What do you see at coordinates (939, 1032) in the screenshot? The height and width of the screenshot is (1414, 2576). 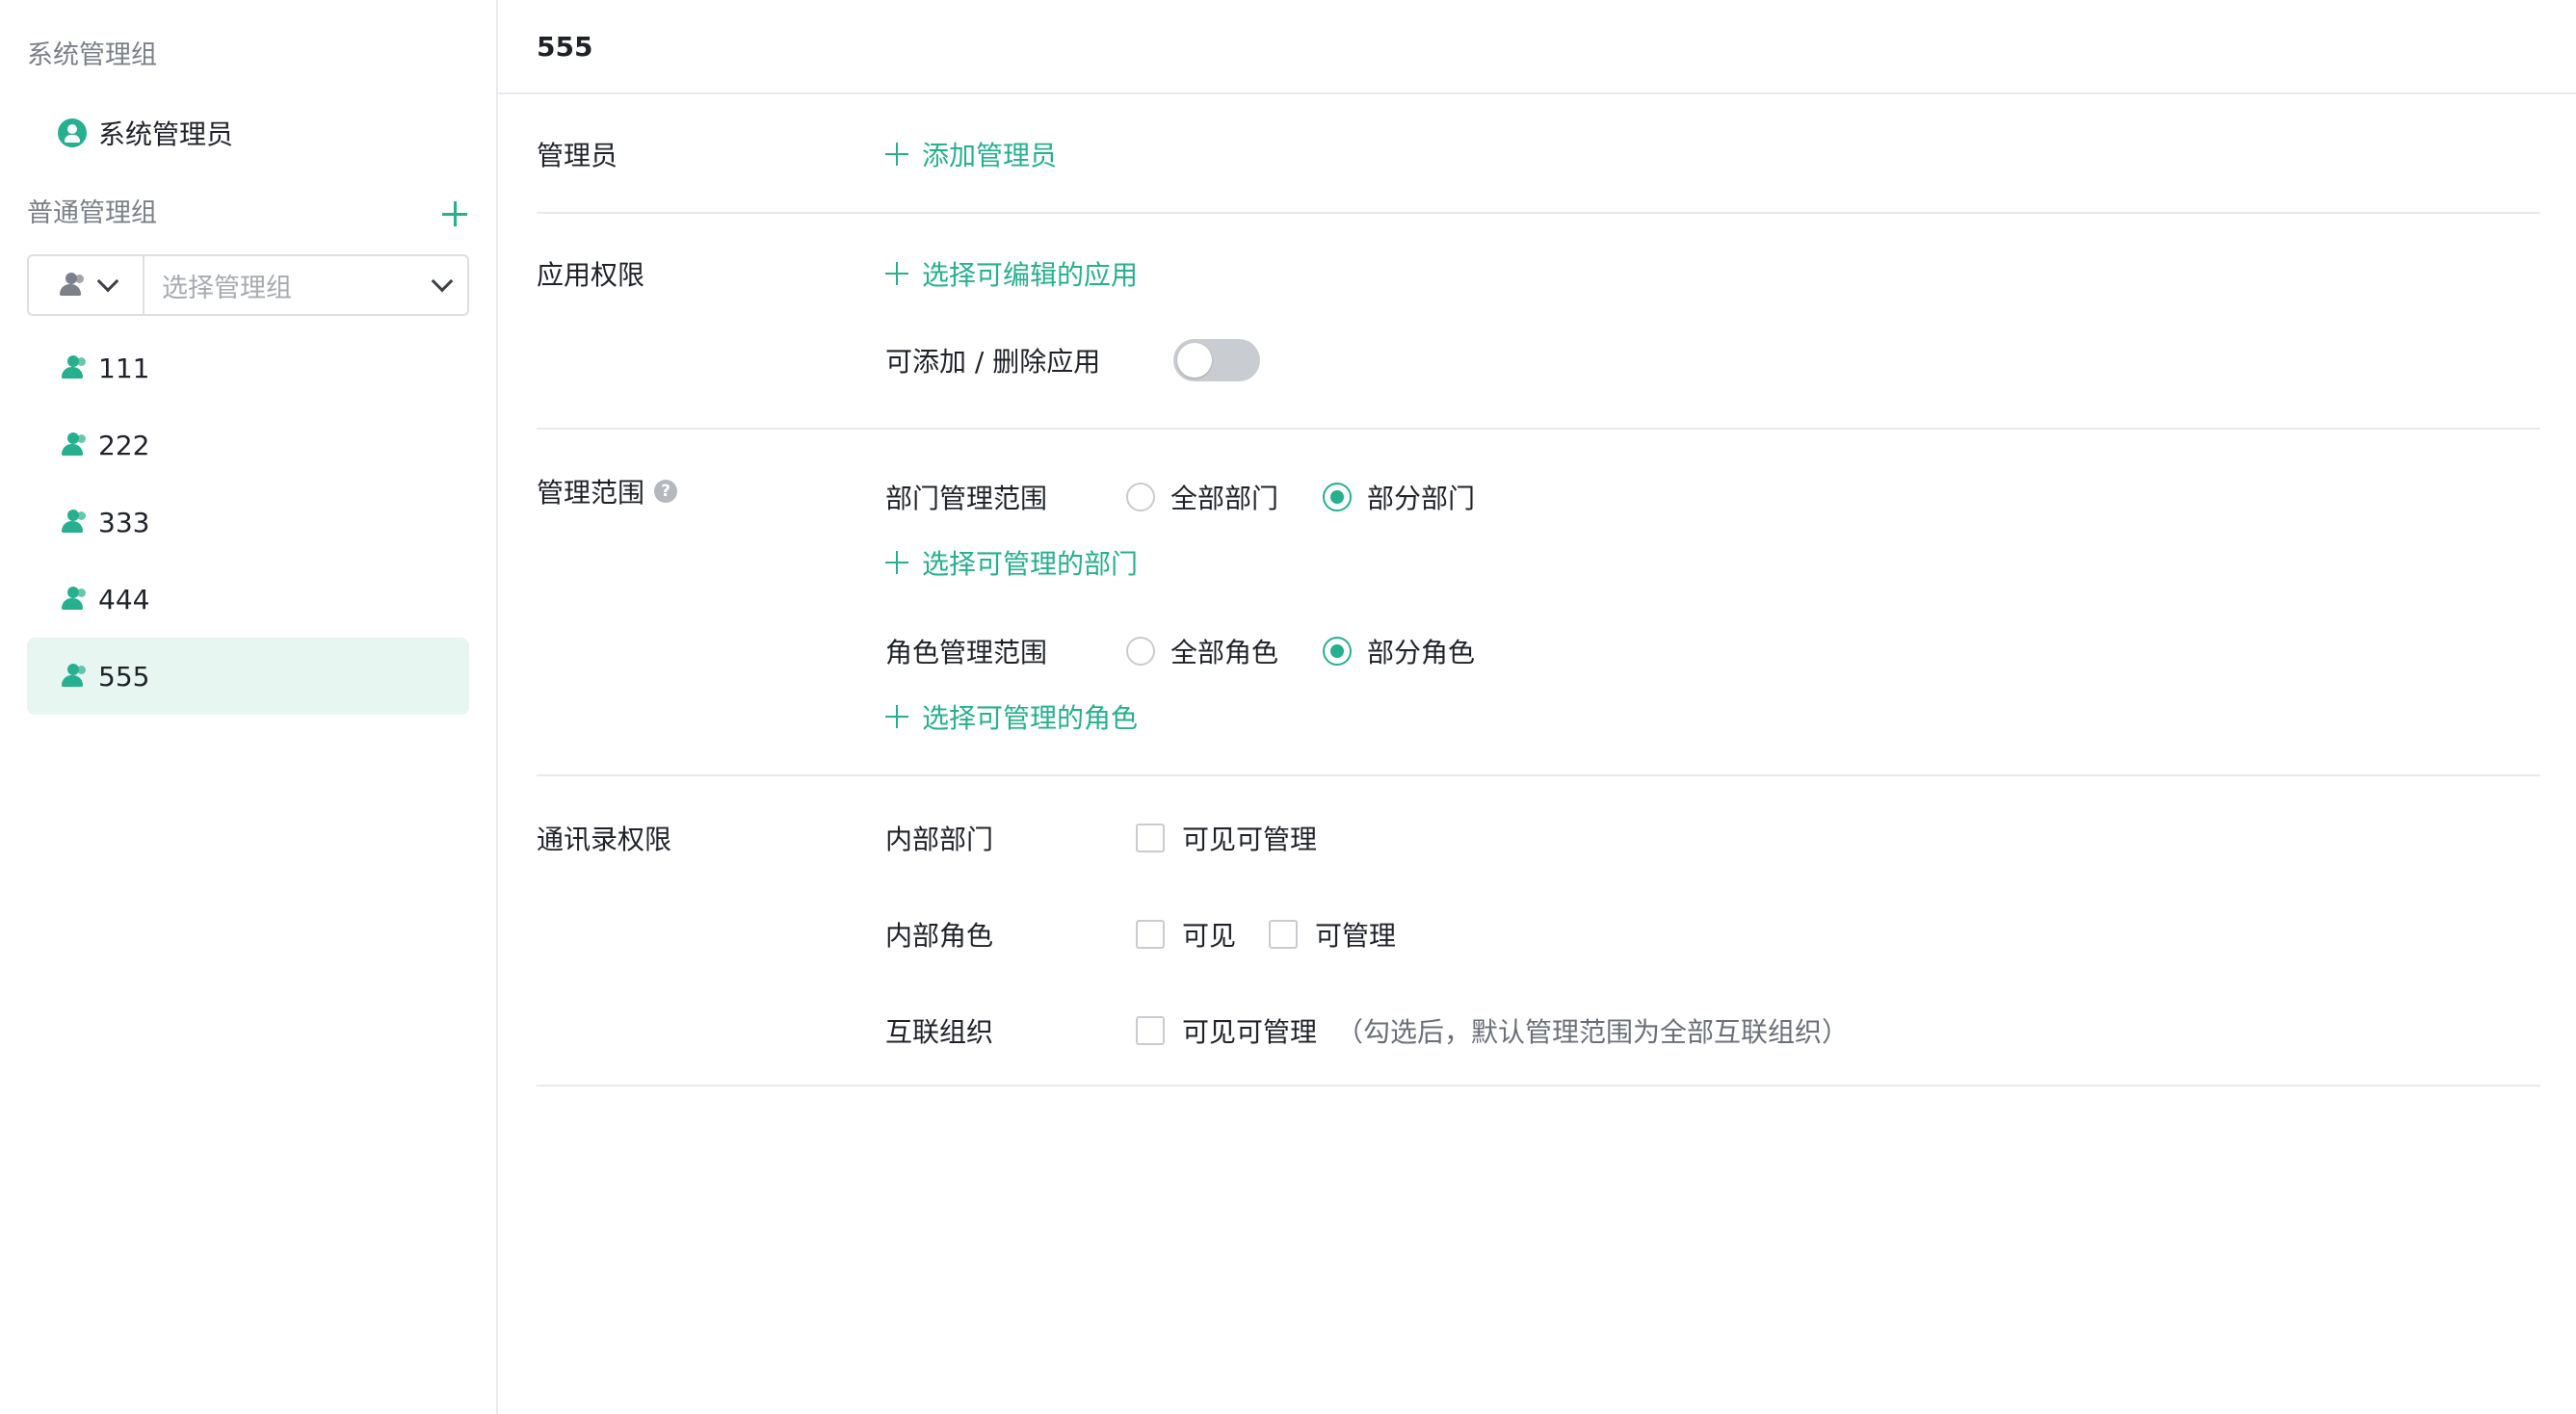 I see `interconnect-label: 互联组织` at bounding box center [939, 1032].